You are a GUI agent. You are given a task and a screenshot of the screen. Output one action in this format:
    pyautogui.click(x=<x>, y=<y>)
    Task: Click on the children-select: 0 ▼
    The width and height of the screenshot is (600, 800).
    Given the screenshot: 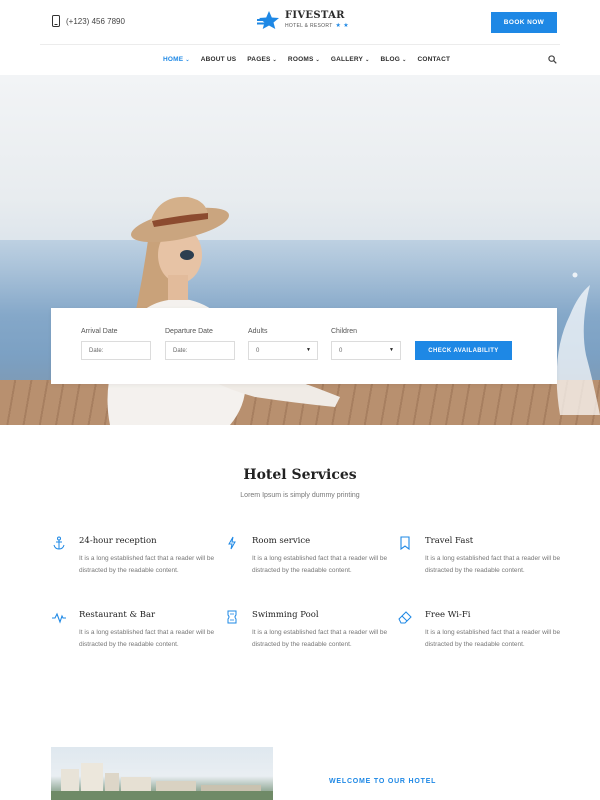 What is the action you would take?
    pyautogui.click(x=366, y=350)
    